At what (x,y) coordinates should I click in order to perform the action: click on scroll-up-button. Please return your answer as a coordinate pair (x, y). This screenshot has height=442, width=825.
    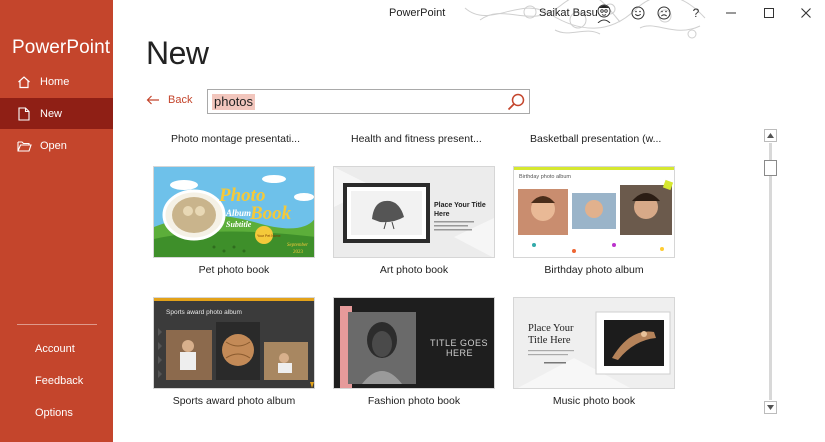
    Looking at the image, I should click on (770, 135).